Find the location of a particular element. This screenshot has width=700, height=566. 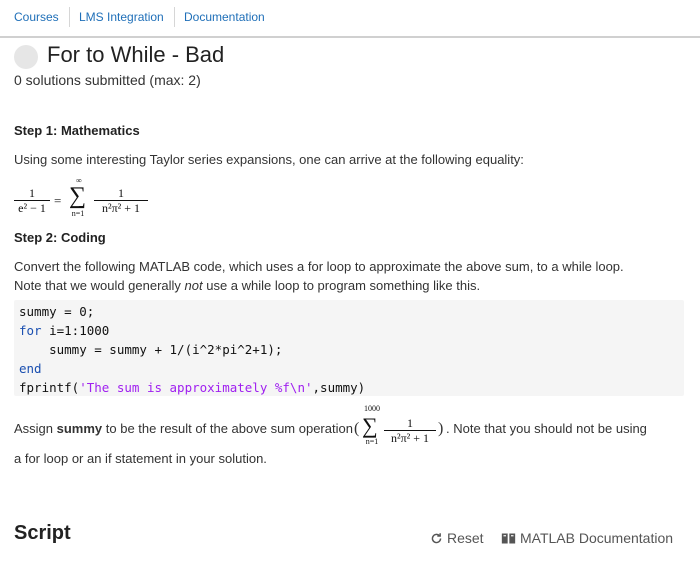

taylor-equation: 1 e² − 1 = ∞ ∑ n=1 1 n²π² + 1 is located at coordinates (84, 198).